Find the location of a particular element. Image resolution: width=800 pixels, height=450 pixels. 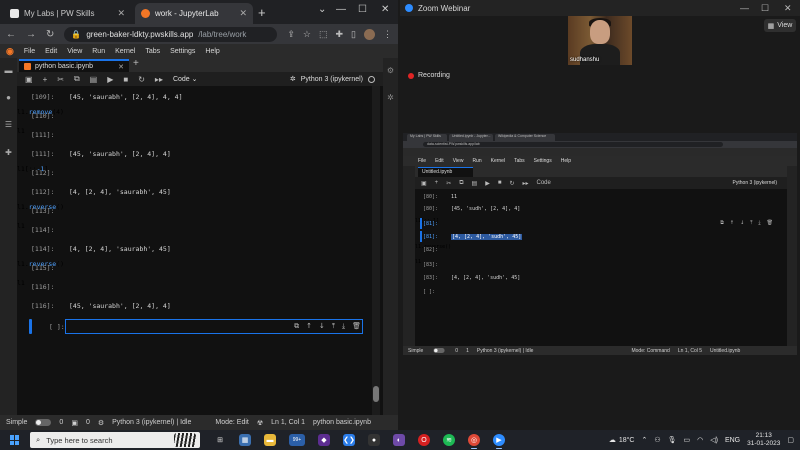

sidepanel-icon: ▯ is located at coordinates (353, 34).